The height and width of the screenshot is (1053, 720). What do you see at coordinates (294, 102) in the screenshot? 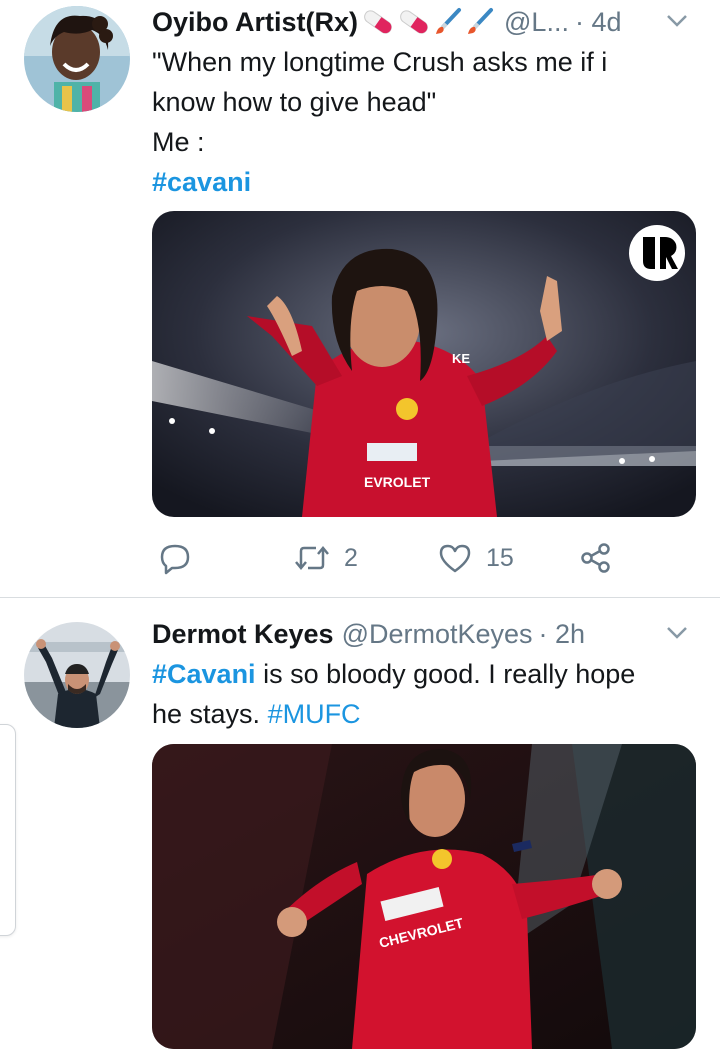
I see `tweet-text-line: know how to give head"` at bounding box center [294, 102].